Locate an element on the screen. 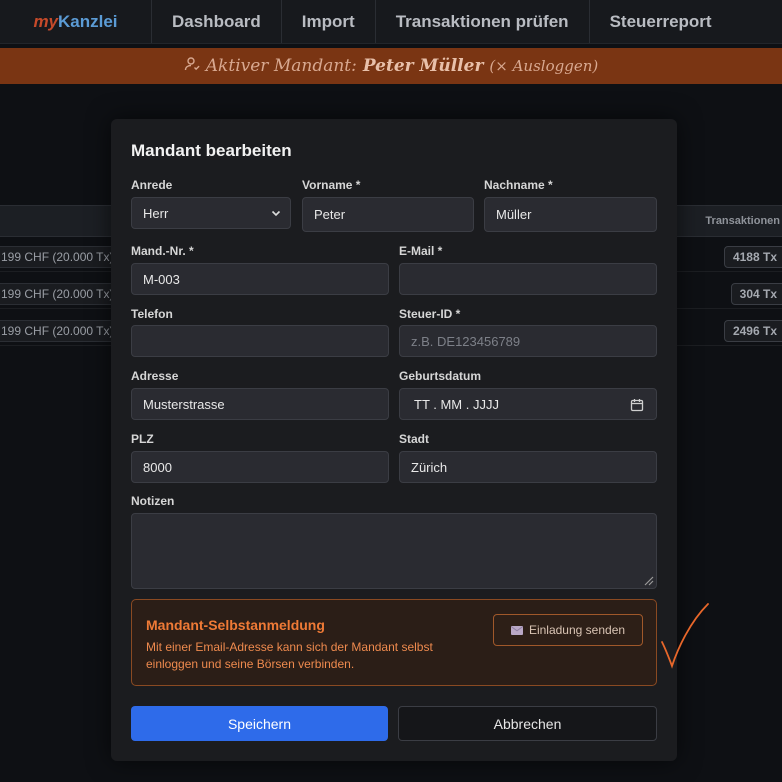 The height and width of the screenshot is (782, 782). telefon-field is located at coordinates (260, 341).